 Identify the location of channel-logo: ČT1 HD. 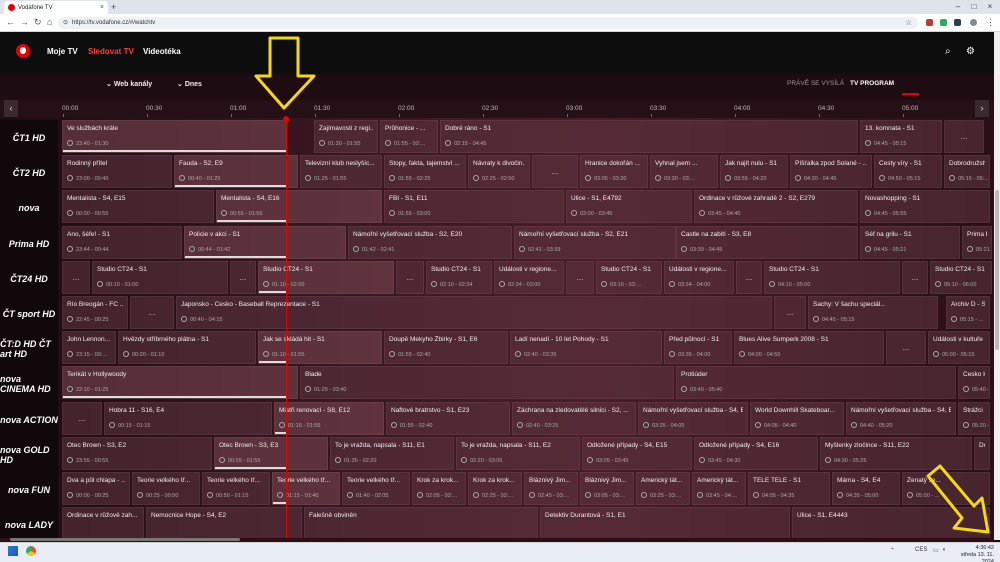
(29, 138).